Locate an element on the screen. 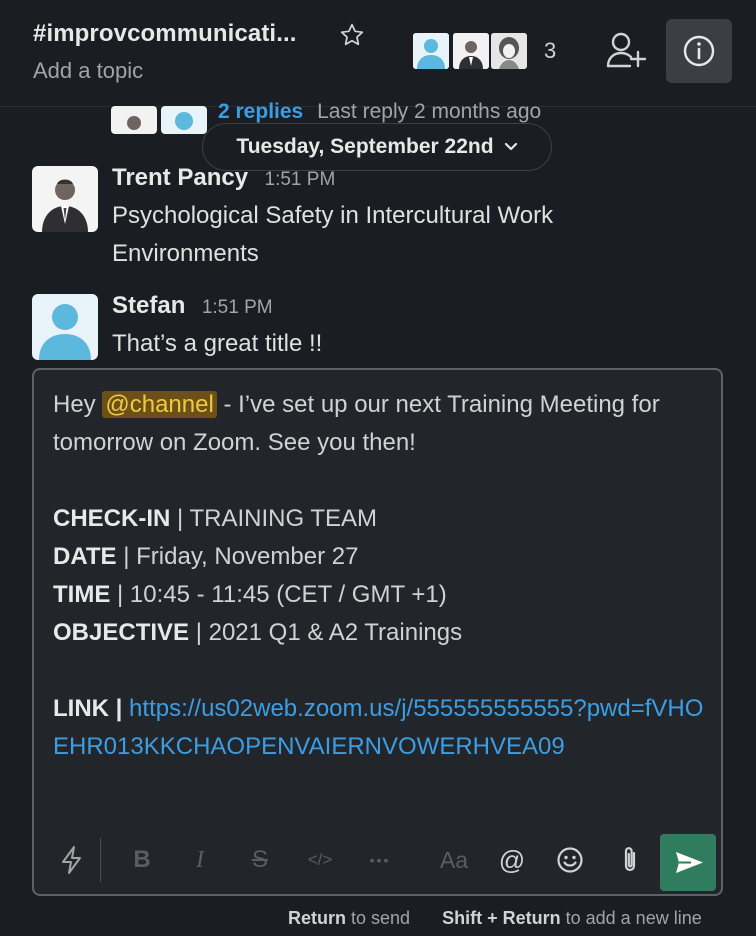 The image size is (756, 936). message-header: Stefan 1:51 PM is located at coordinates (192, 306).